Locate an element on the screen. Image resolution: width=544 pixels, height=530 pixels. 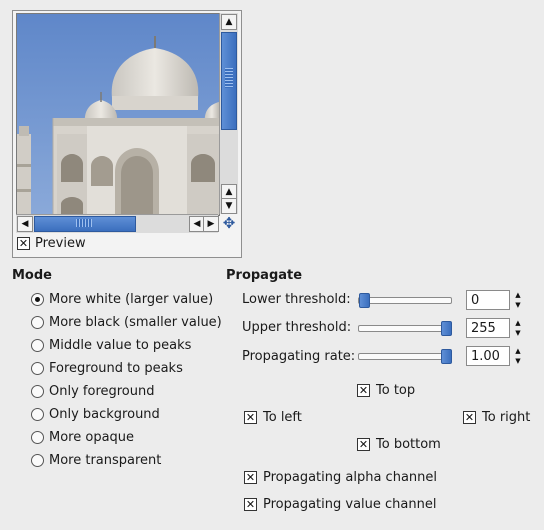
upper-threshold-decrement-icon: ▼ is located at coordinates (518, 333).